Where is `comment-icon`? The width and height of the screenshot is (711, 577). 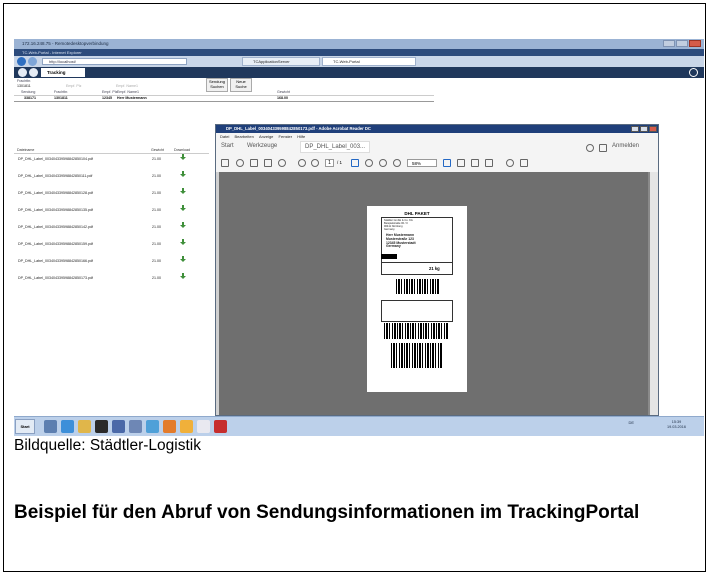 comment-icon is located at coordinates (510, 163).